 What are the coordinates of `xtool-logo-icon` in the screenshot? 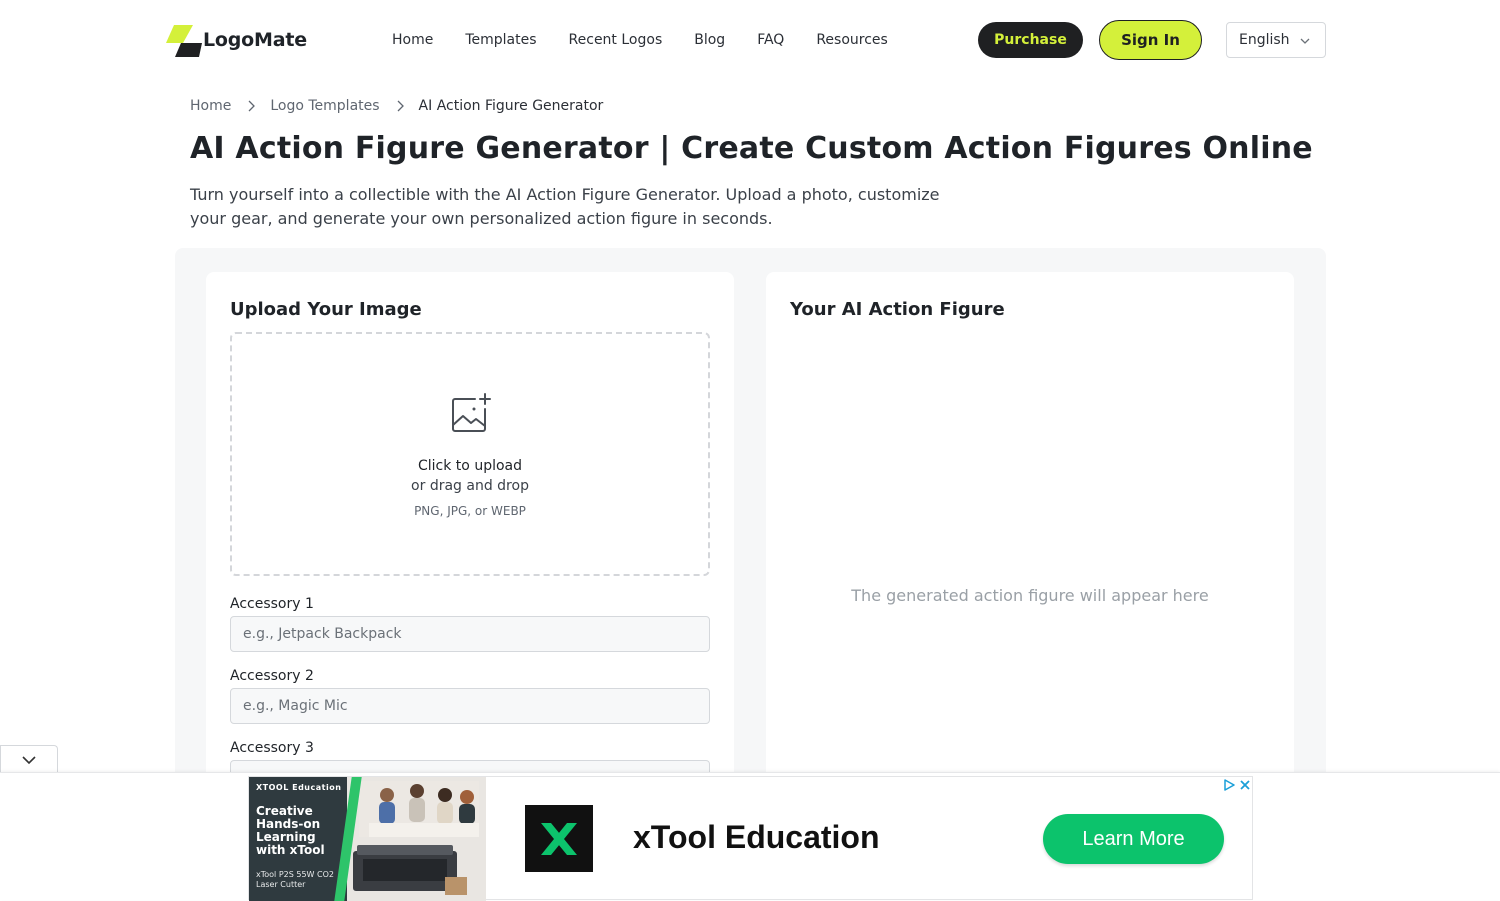 It's located at (559, 838).